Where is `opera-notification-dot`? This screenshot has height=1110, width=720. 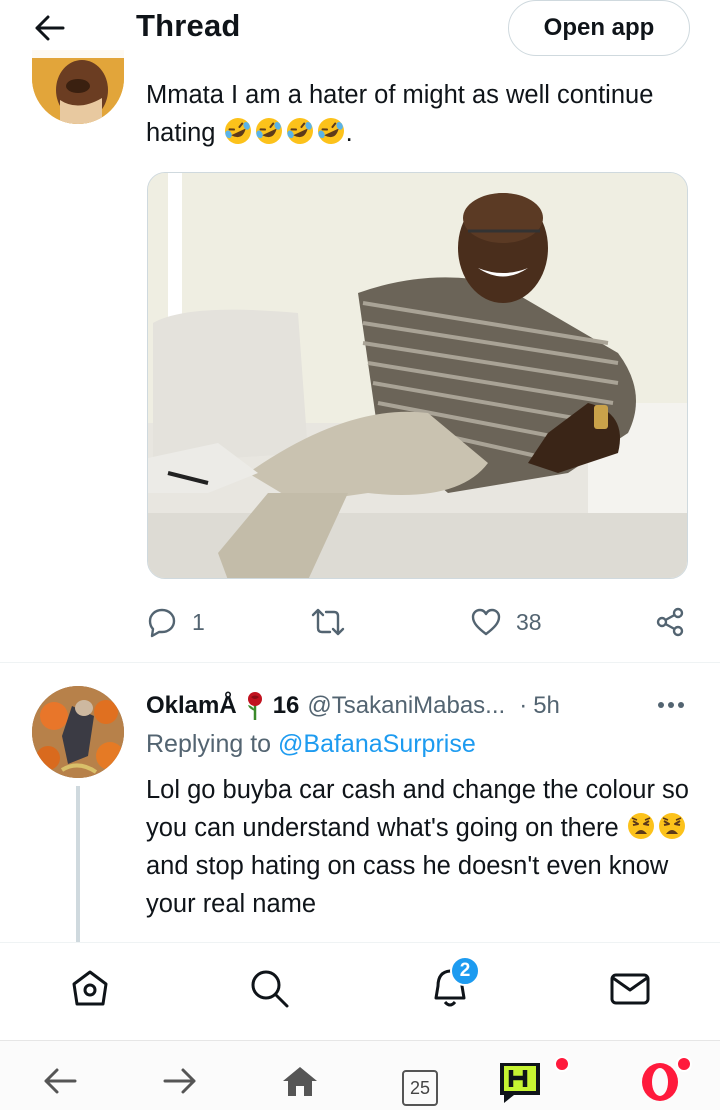
opera-notification-dot is located at coordinates (684, 1064).